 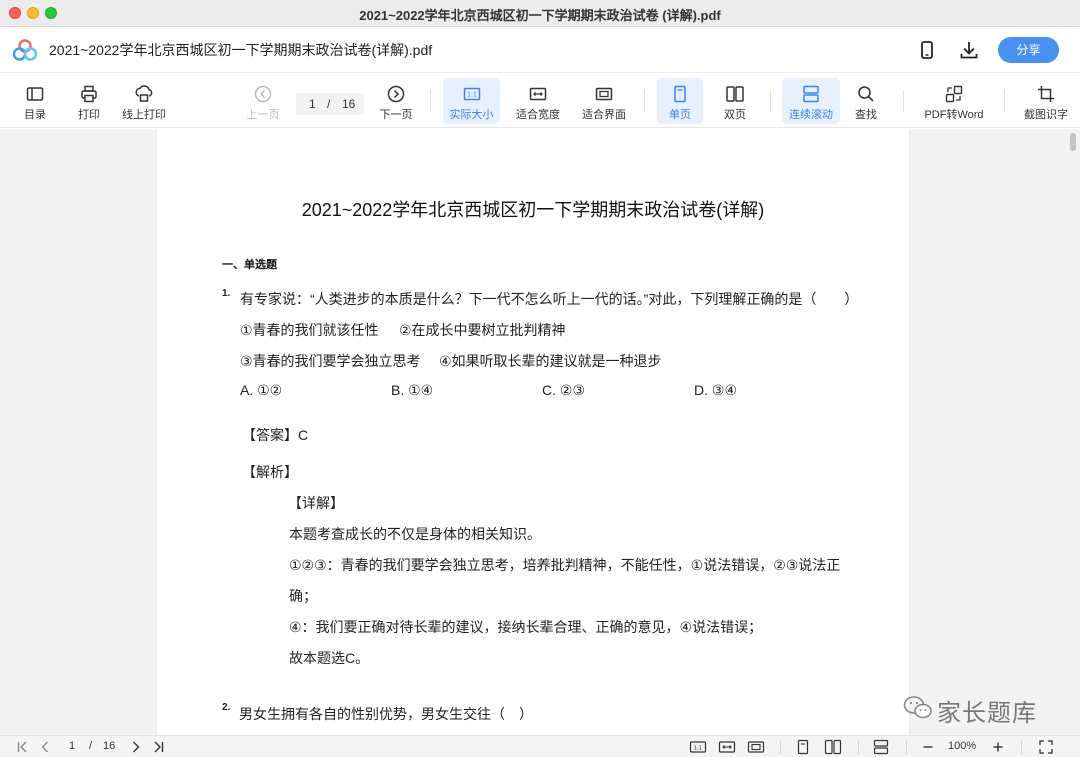 I want to click on app-logo-icon, so click(x=25, y=50).